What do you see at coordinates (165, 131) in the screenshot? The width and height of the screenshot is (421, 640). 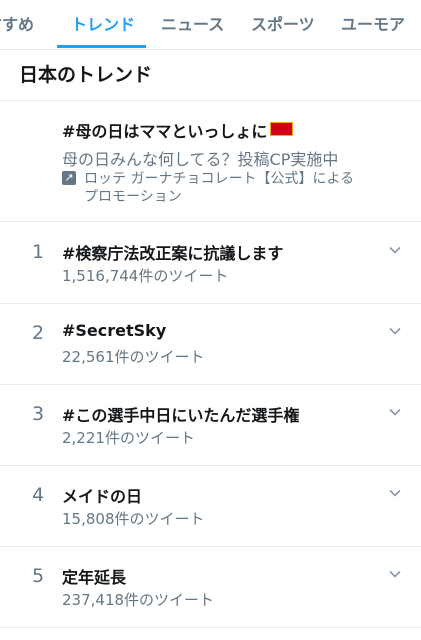 I see `promoted-trend-title-text: #母の日はママといっしょに` at bounding box center [165, 131].